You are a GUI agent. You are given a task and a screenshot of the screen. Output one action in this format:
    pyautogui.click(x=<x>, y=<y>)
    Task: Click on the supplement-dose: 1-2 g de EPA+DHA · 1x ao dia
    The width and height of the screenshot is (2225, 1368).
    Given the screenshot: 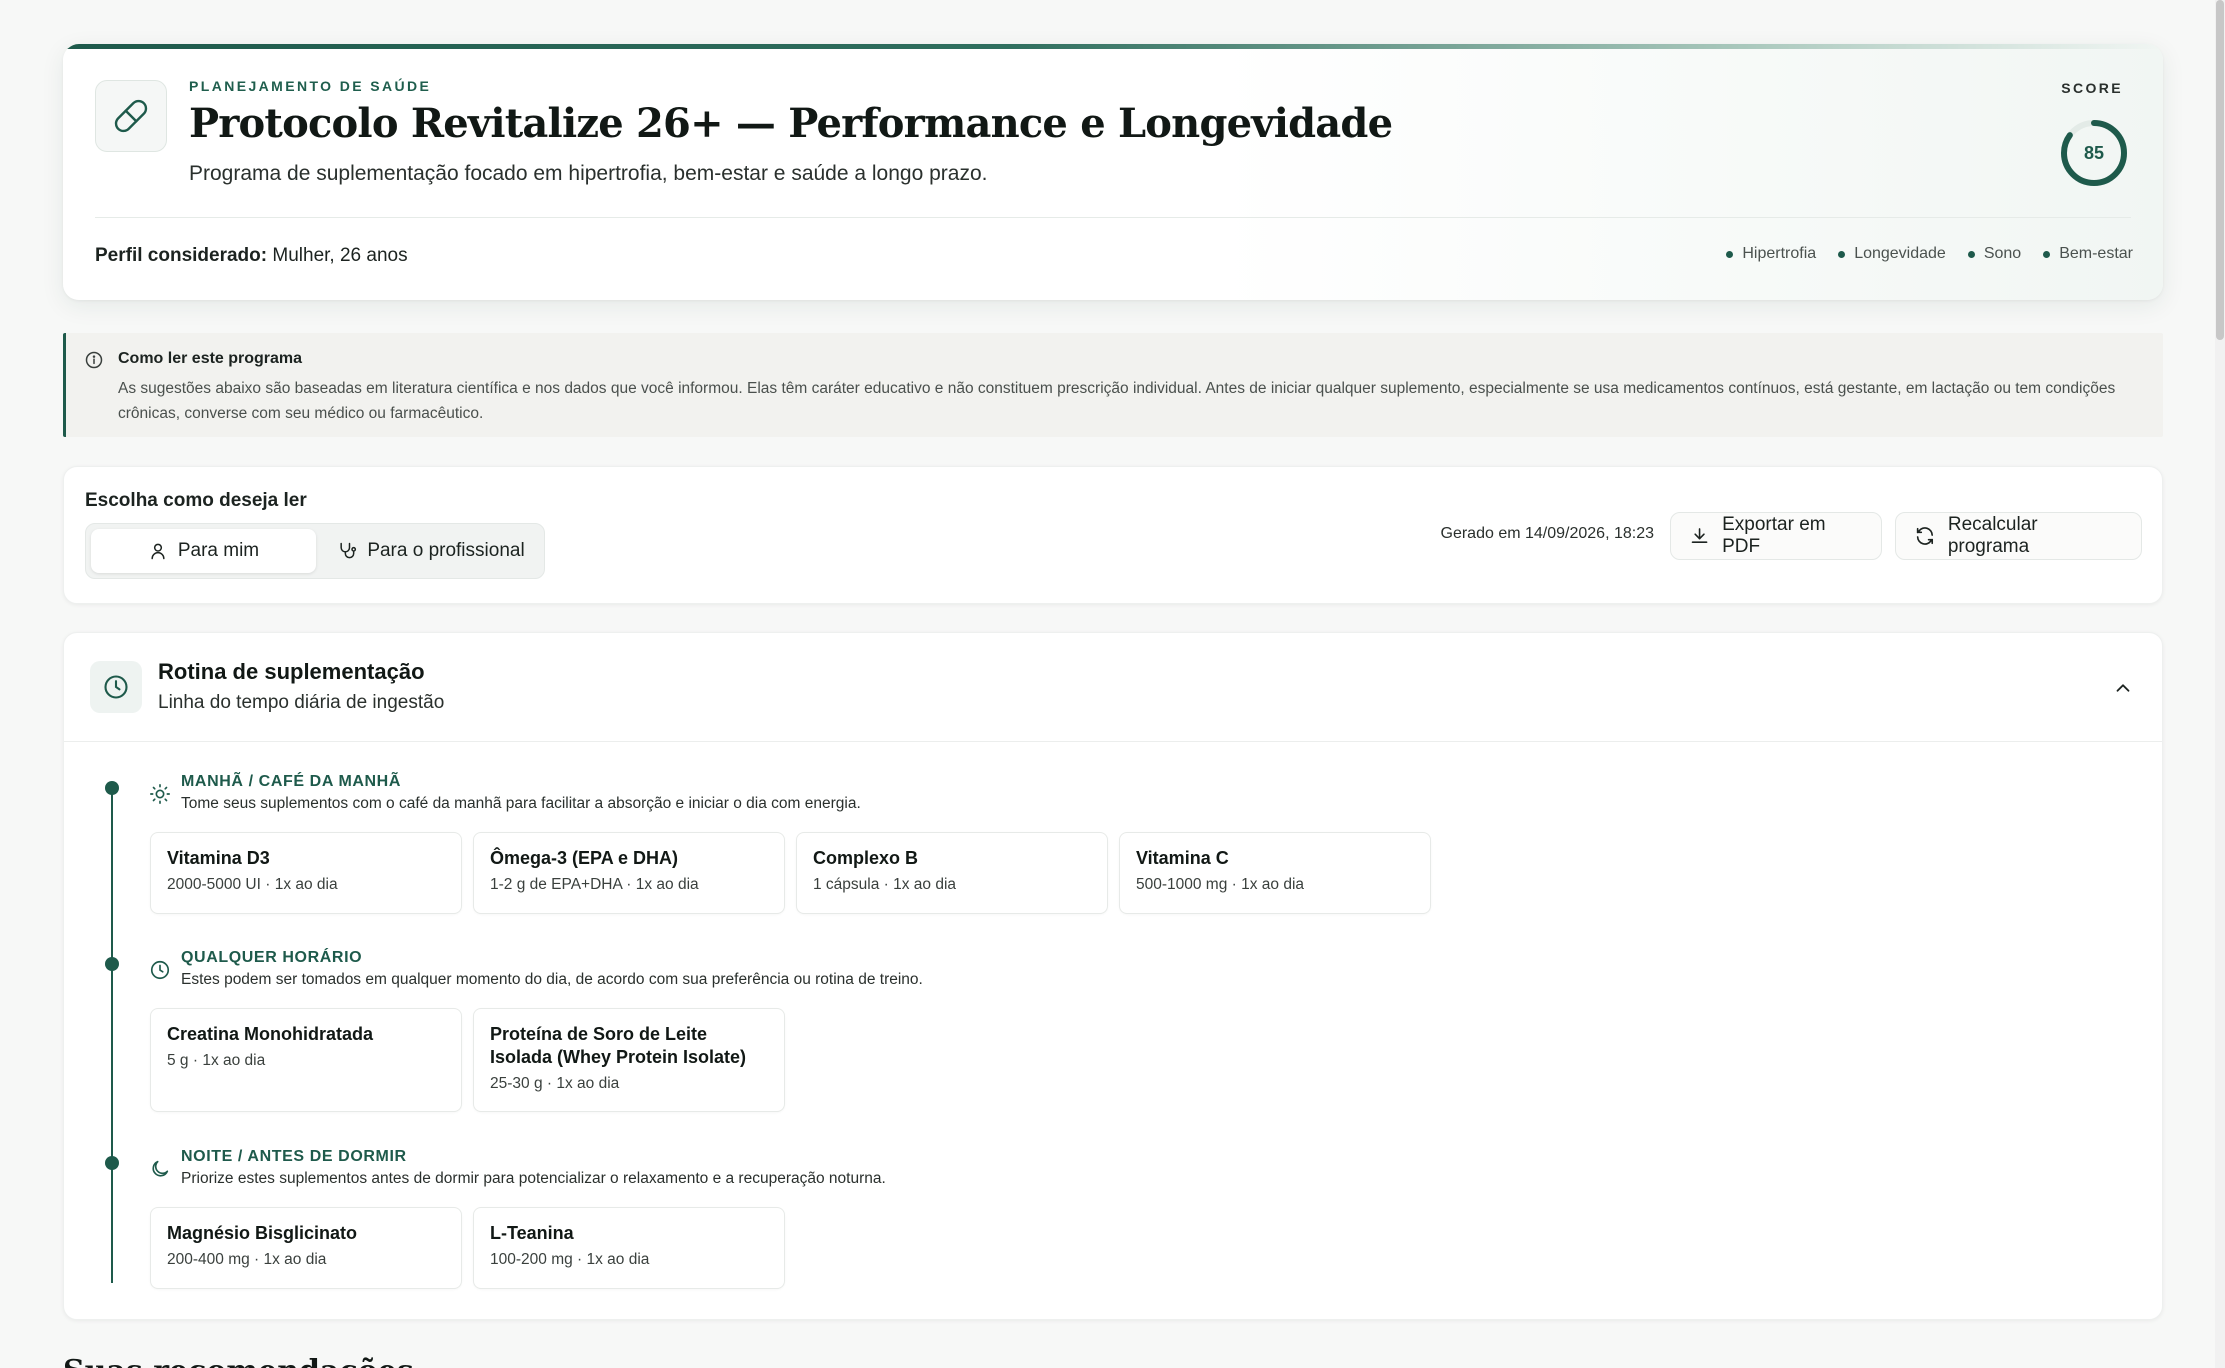 What is the action you would take?
    pyautogui.click(x=594, y=884)
    